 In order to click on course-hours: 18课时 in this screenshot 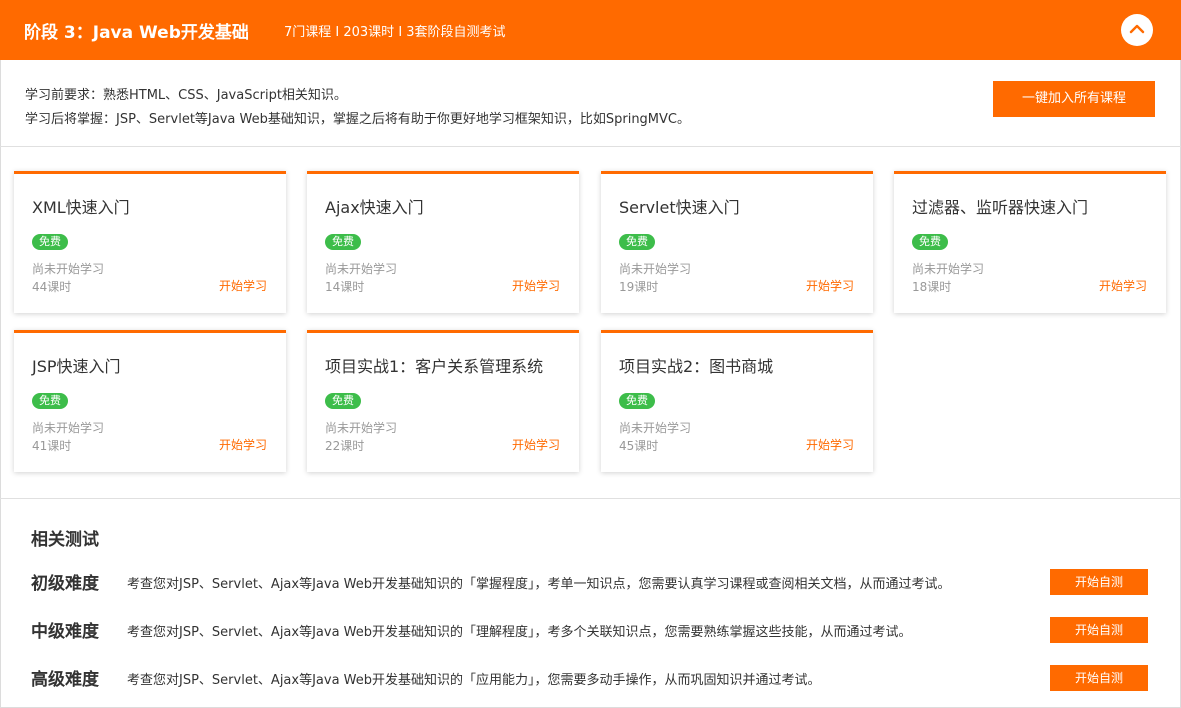, I will do `click(932, 287)`.